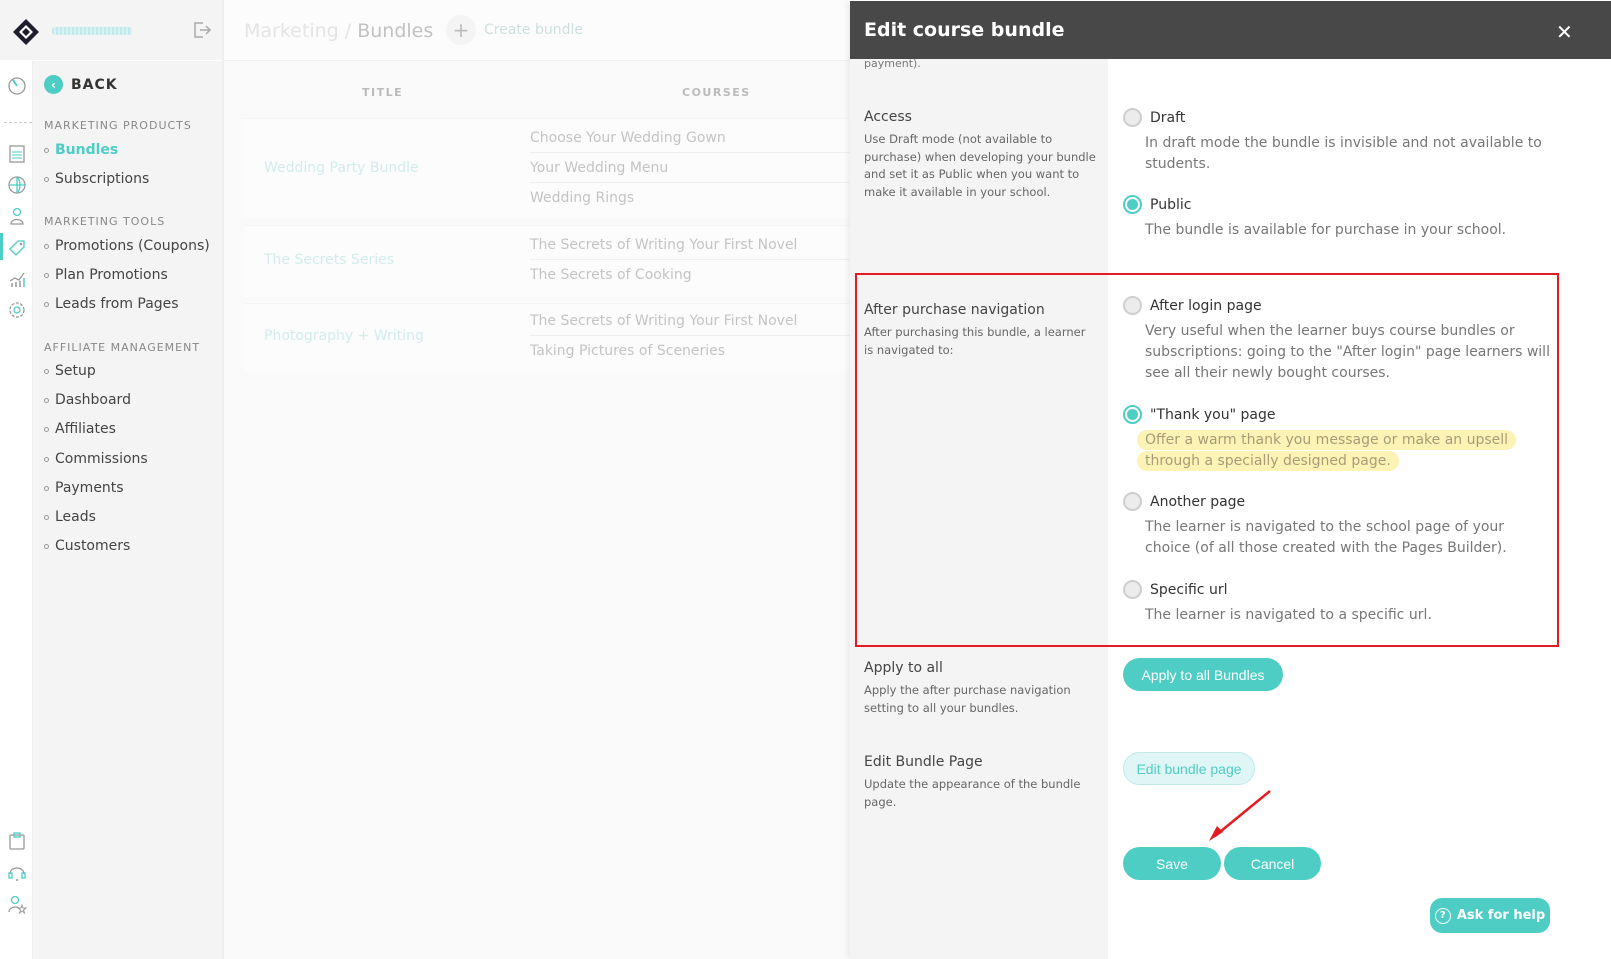 Image resolution: width=1611 pixels, height=959 pixels. What do you see at coordinates (291, 31) in the screenshot?
I see `breadcrumb-parent: Marketing` at bounding box center [291, 31].